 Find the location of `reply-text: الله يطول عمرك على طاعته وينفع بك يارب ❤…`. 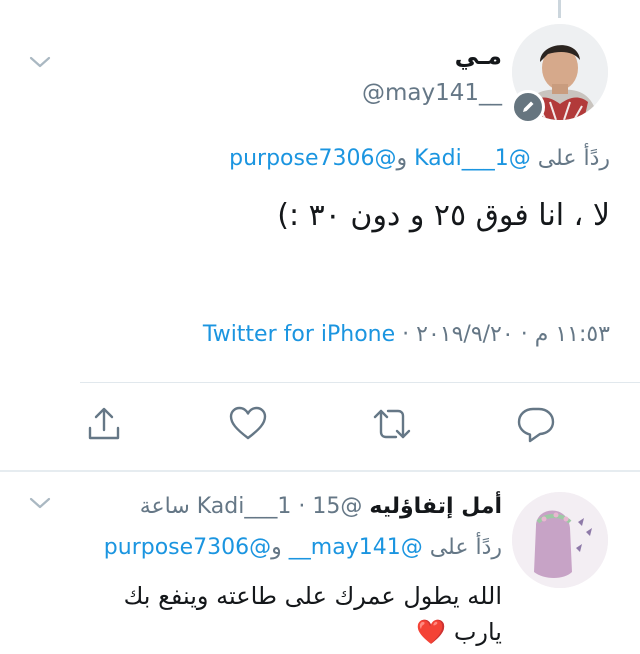

reply-text: الله يطول عمرك على طاعته وينفع بك يارب ❤… is located at coordinates (292, 614).